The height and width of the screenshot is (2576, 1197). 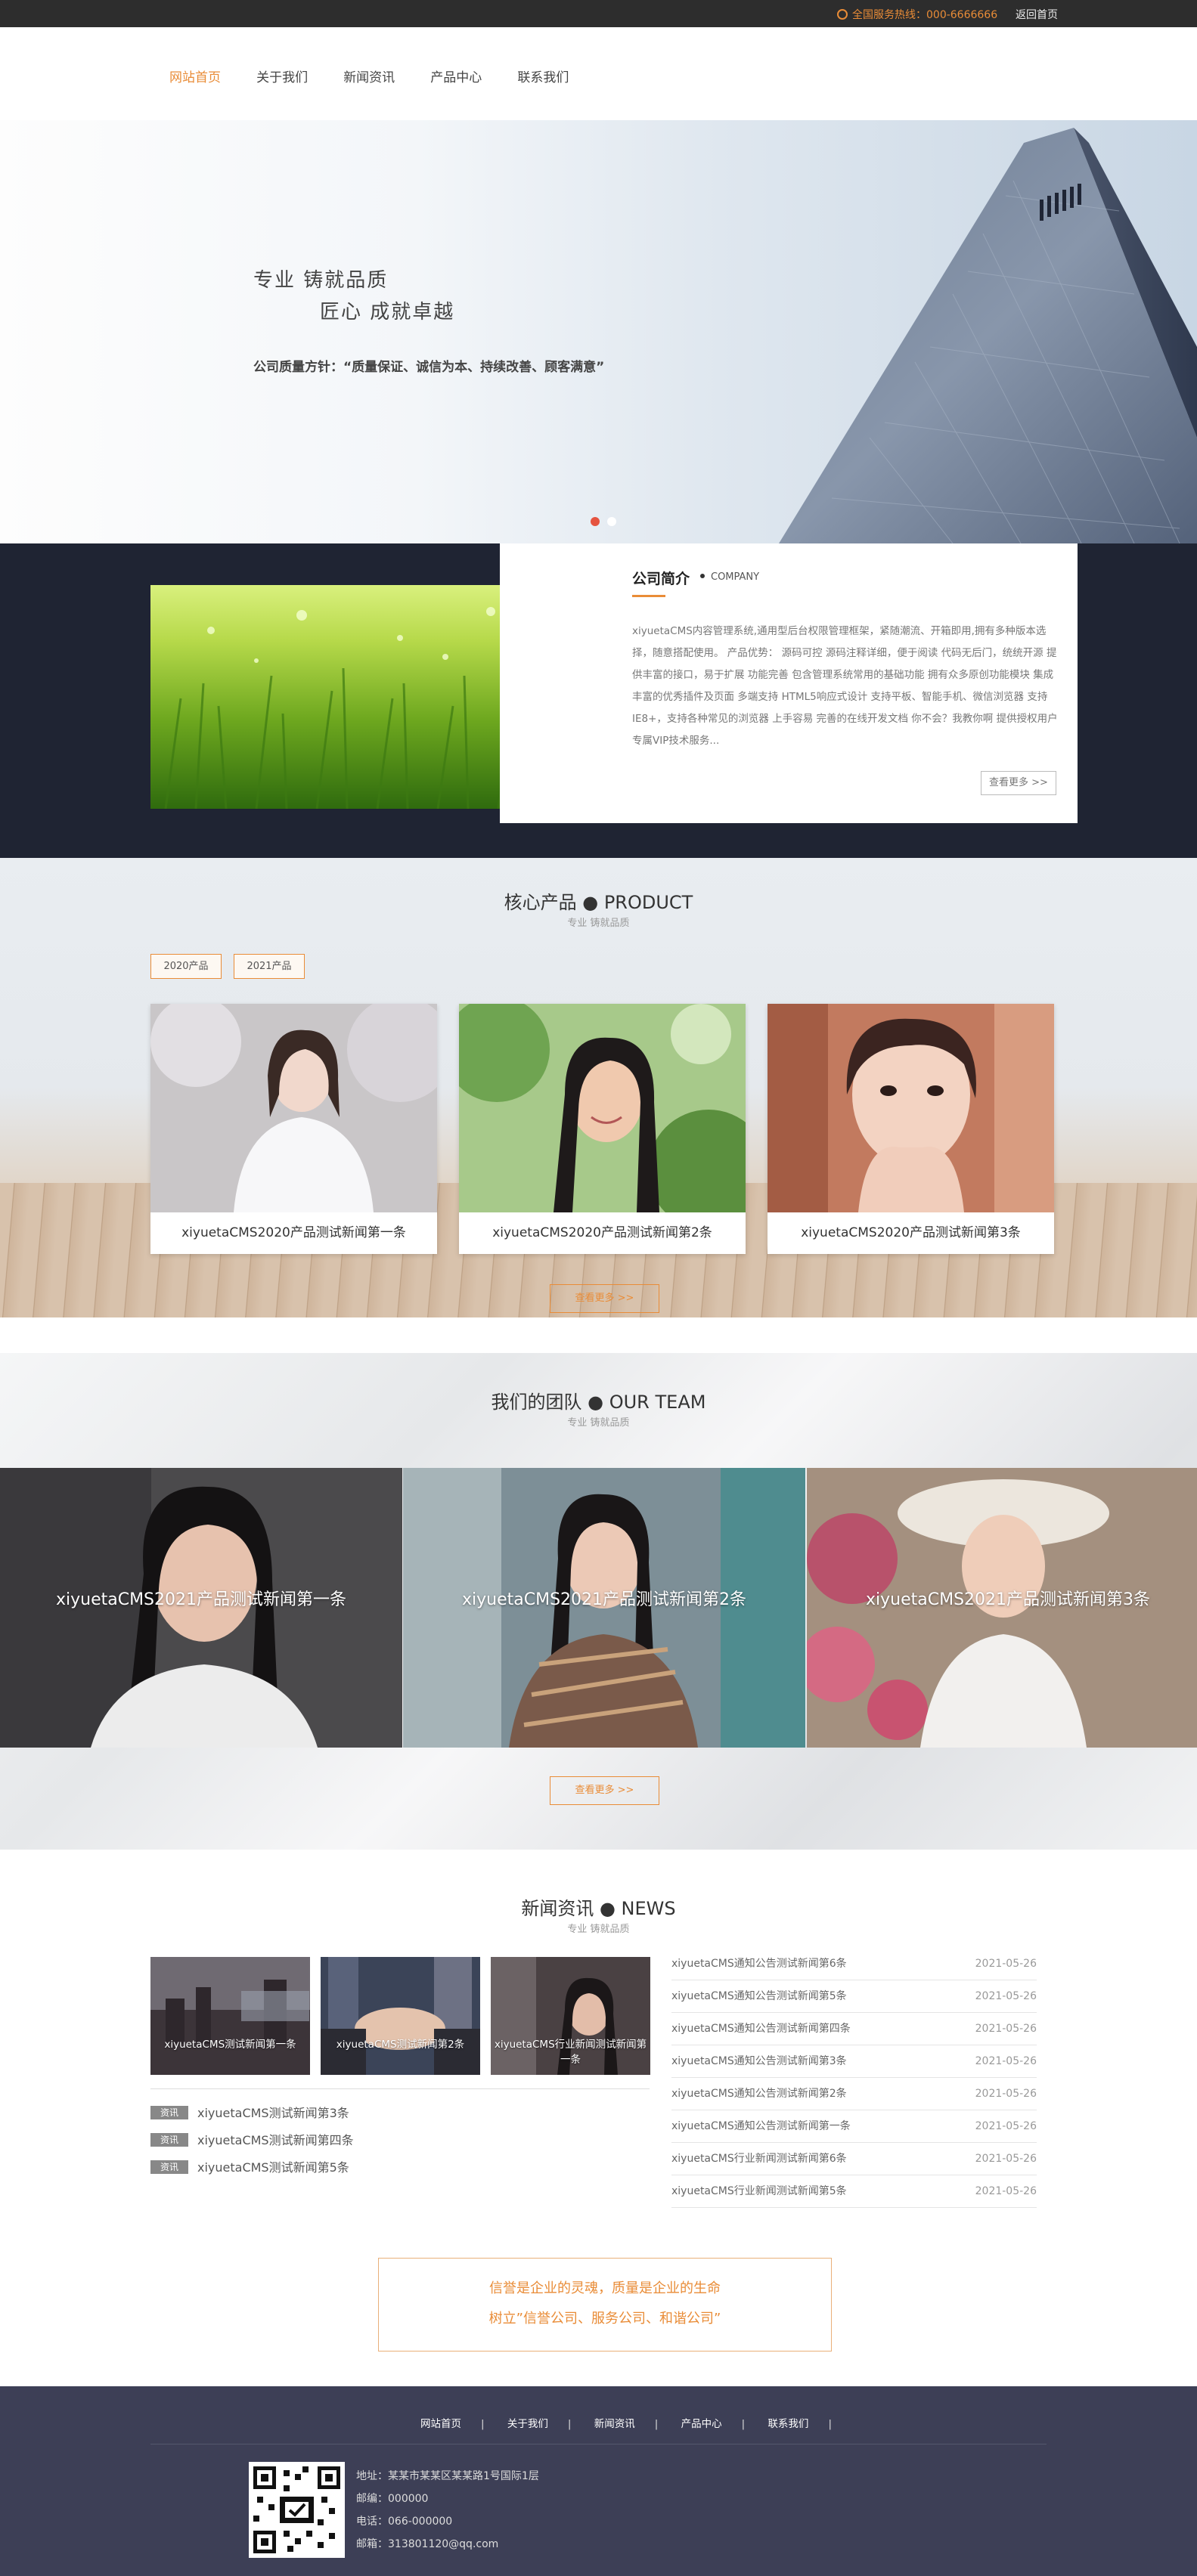 What do you see at coordinates (282, 76) in the screenshot?
I see `nav-item-about: 关于我们` at bounding box center [282, 76].